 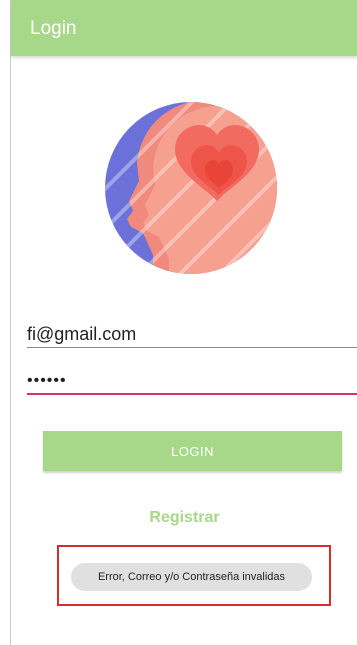 I want to click on head-heart-icon, so click(x=191, y=188).